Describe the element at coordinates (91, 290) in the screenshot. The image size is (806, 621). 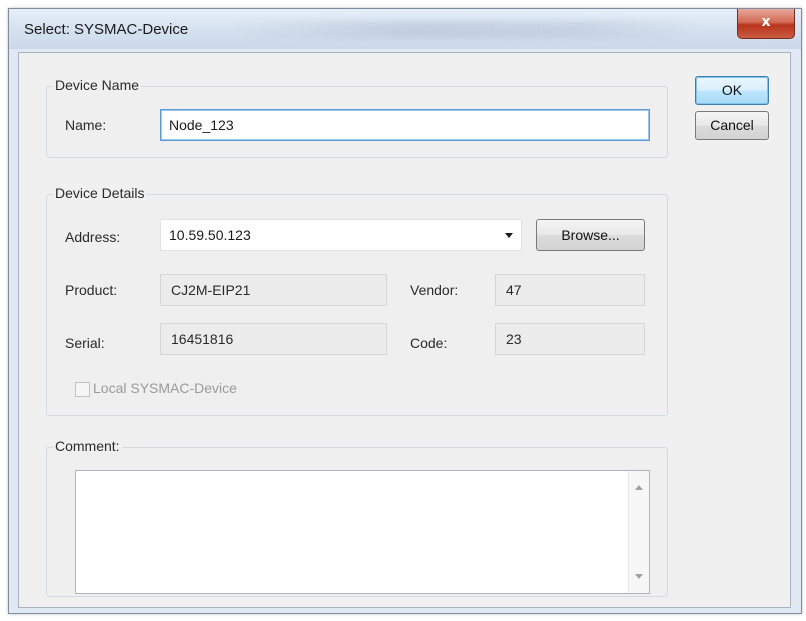
I see `product-label: Product:` at that location.